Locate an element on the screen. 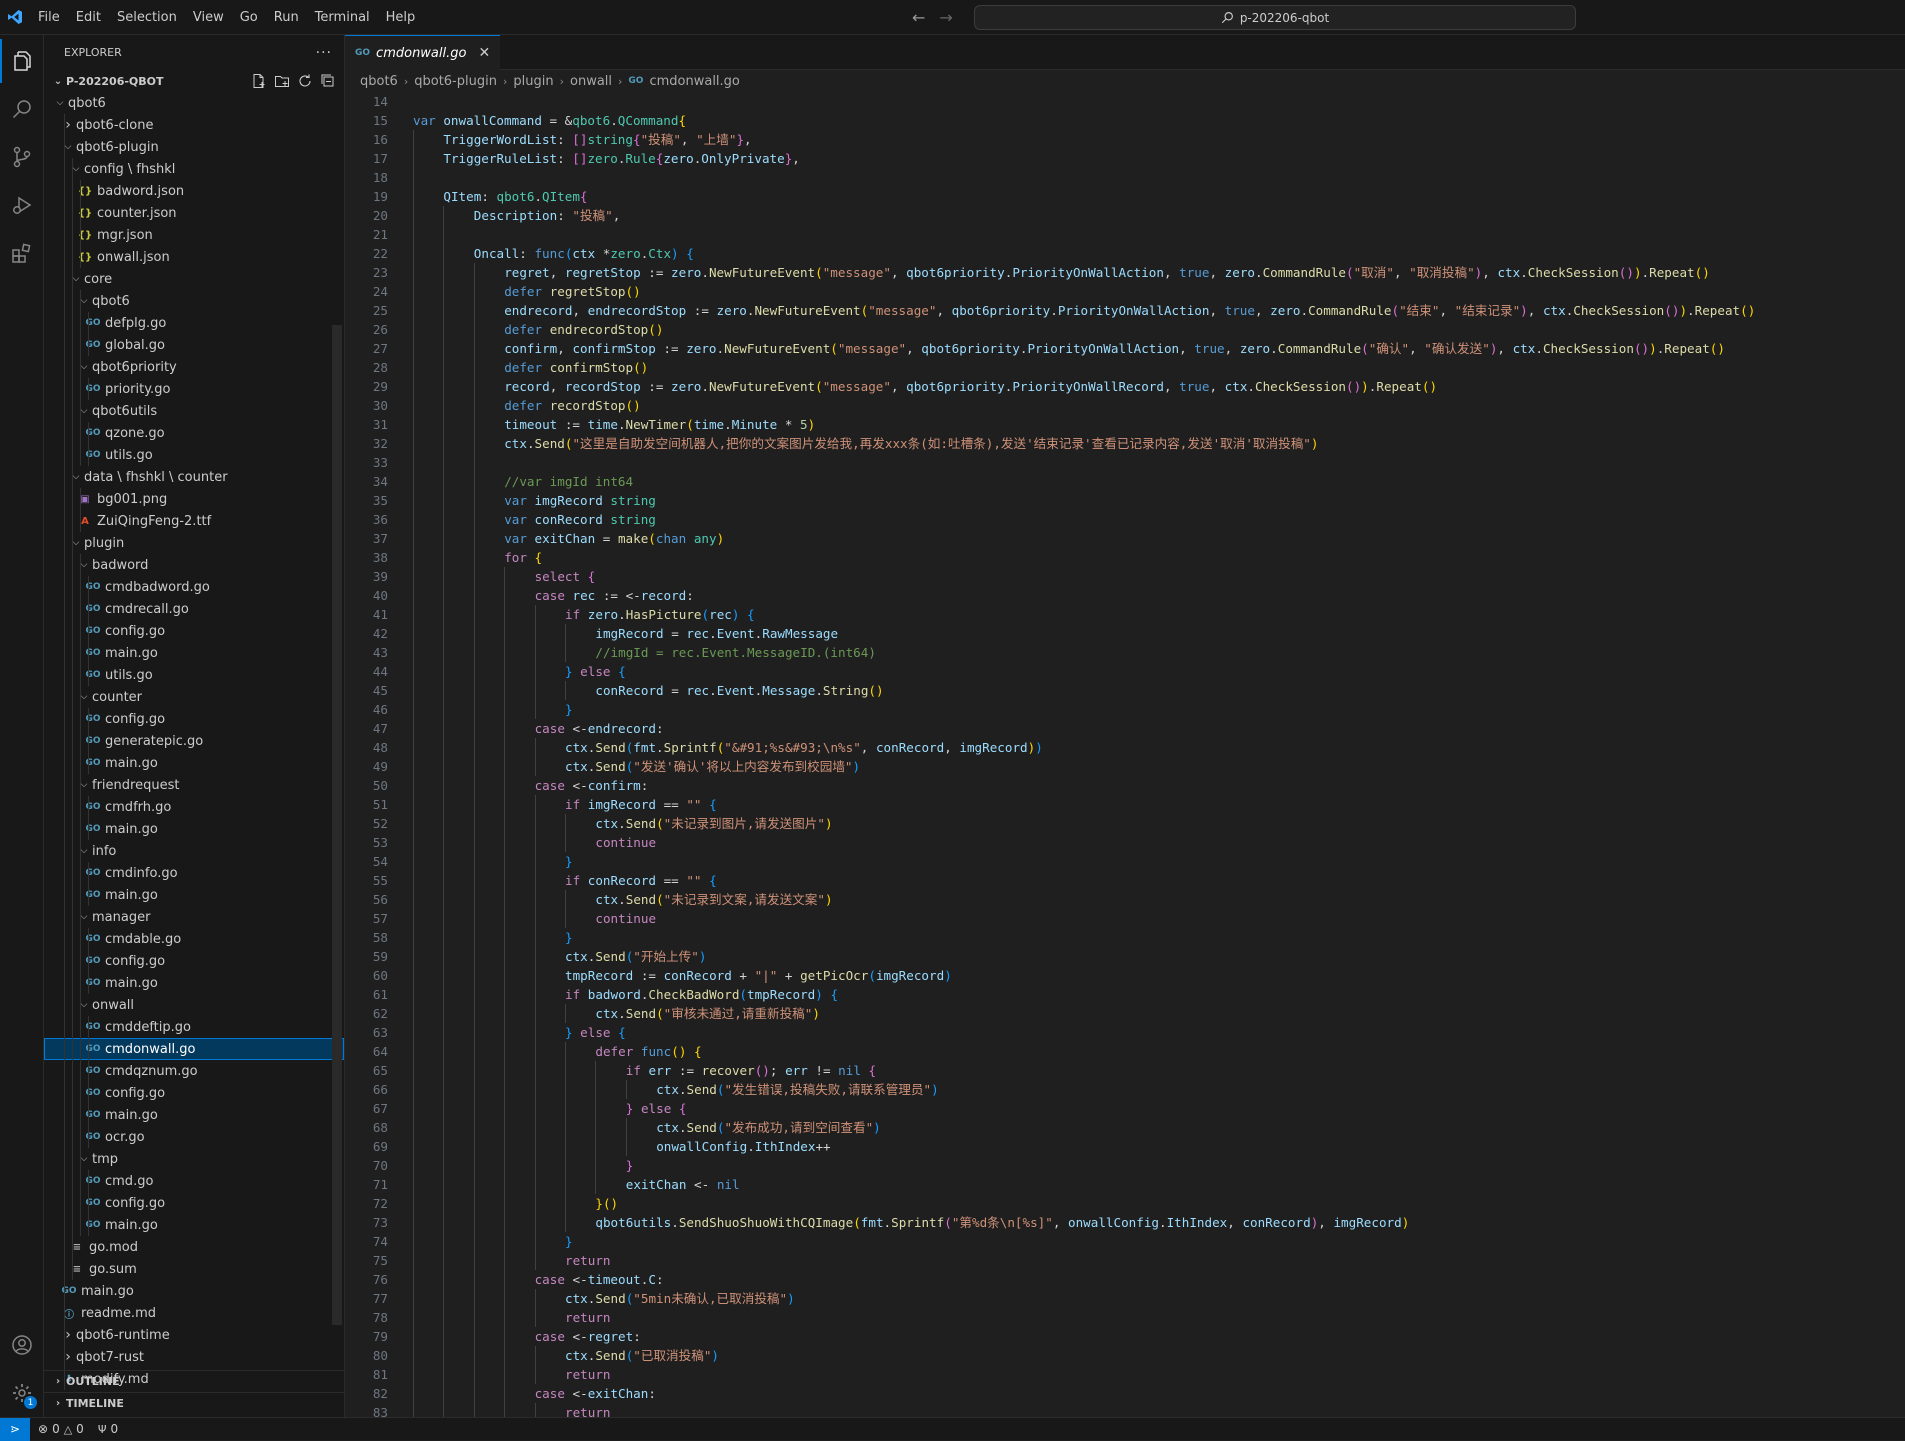 Image resolution: width=1905 pixels, height=1441 pixels. tree-file: GO cmdonwall.go is located at coordinates (194, 1049).